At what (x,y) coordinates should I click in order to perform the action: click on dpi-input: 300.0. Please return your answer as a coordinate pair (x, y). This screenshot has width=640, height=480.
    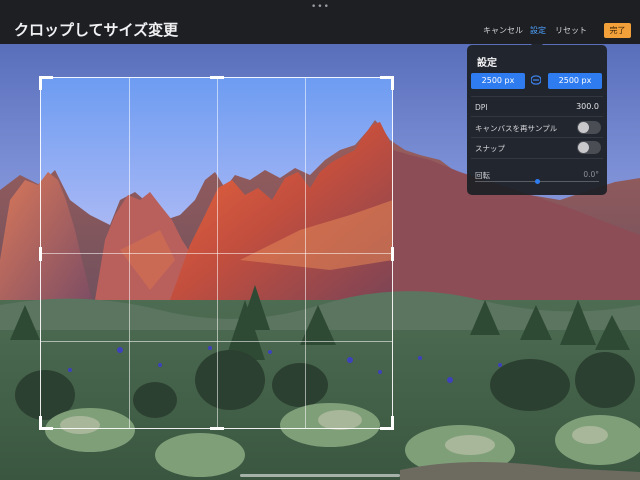
    Looking at the image, I should click on (579, 106).